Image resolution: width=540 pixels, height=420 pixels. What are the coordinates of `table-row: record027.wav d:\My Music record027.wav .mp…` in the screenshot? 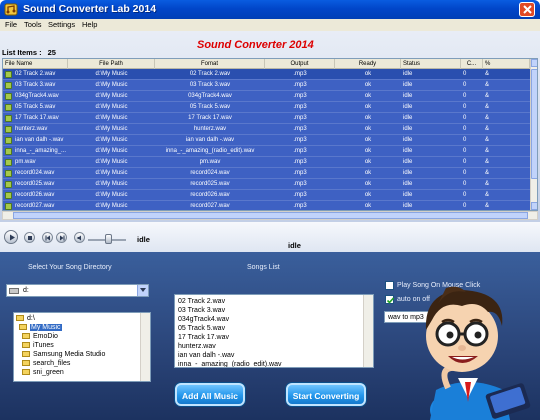 It's located at (266, 205).